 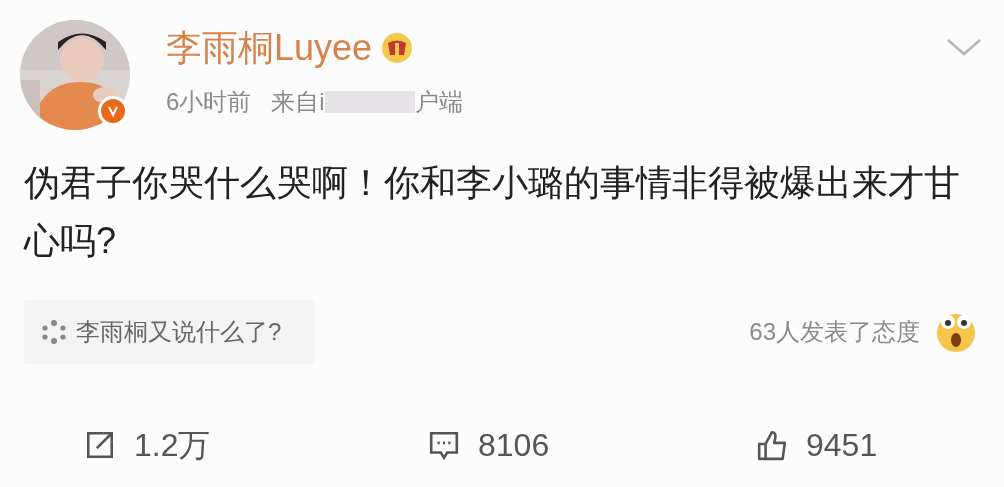 What do you see at coordinates (772, 445) in the screenshot?
I see `thumbs-up-icon` at bounding box center [772, 445].